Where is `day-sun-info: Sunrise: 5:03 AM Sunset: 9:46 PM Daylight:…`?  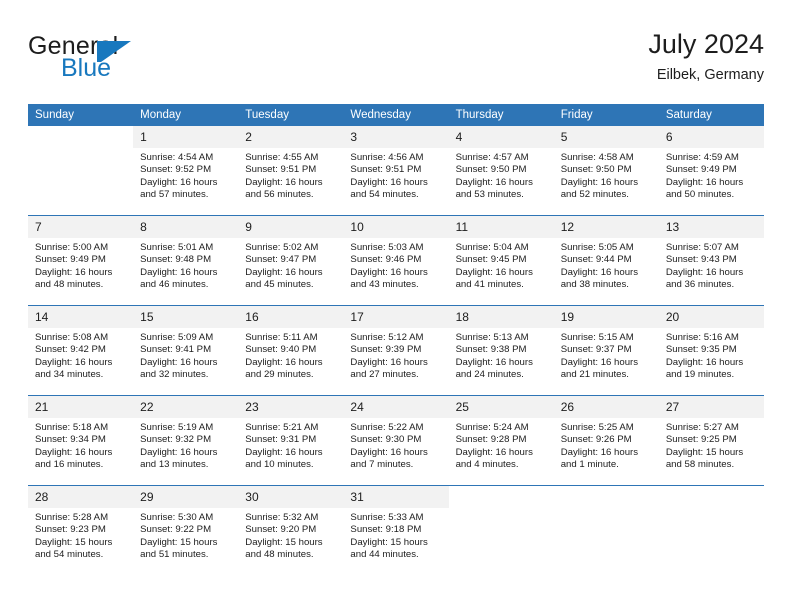 day-sun-info: Sunrise: 5:03 AM Sunset: 9:46 PM Daylight:… is located at coordinates (395, 265).